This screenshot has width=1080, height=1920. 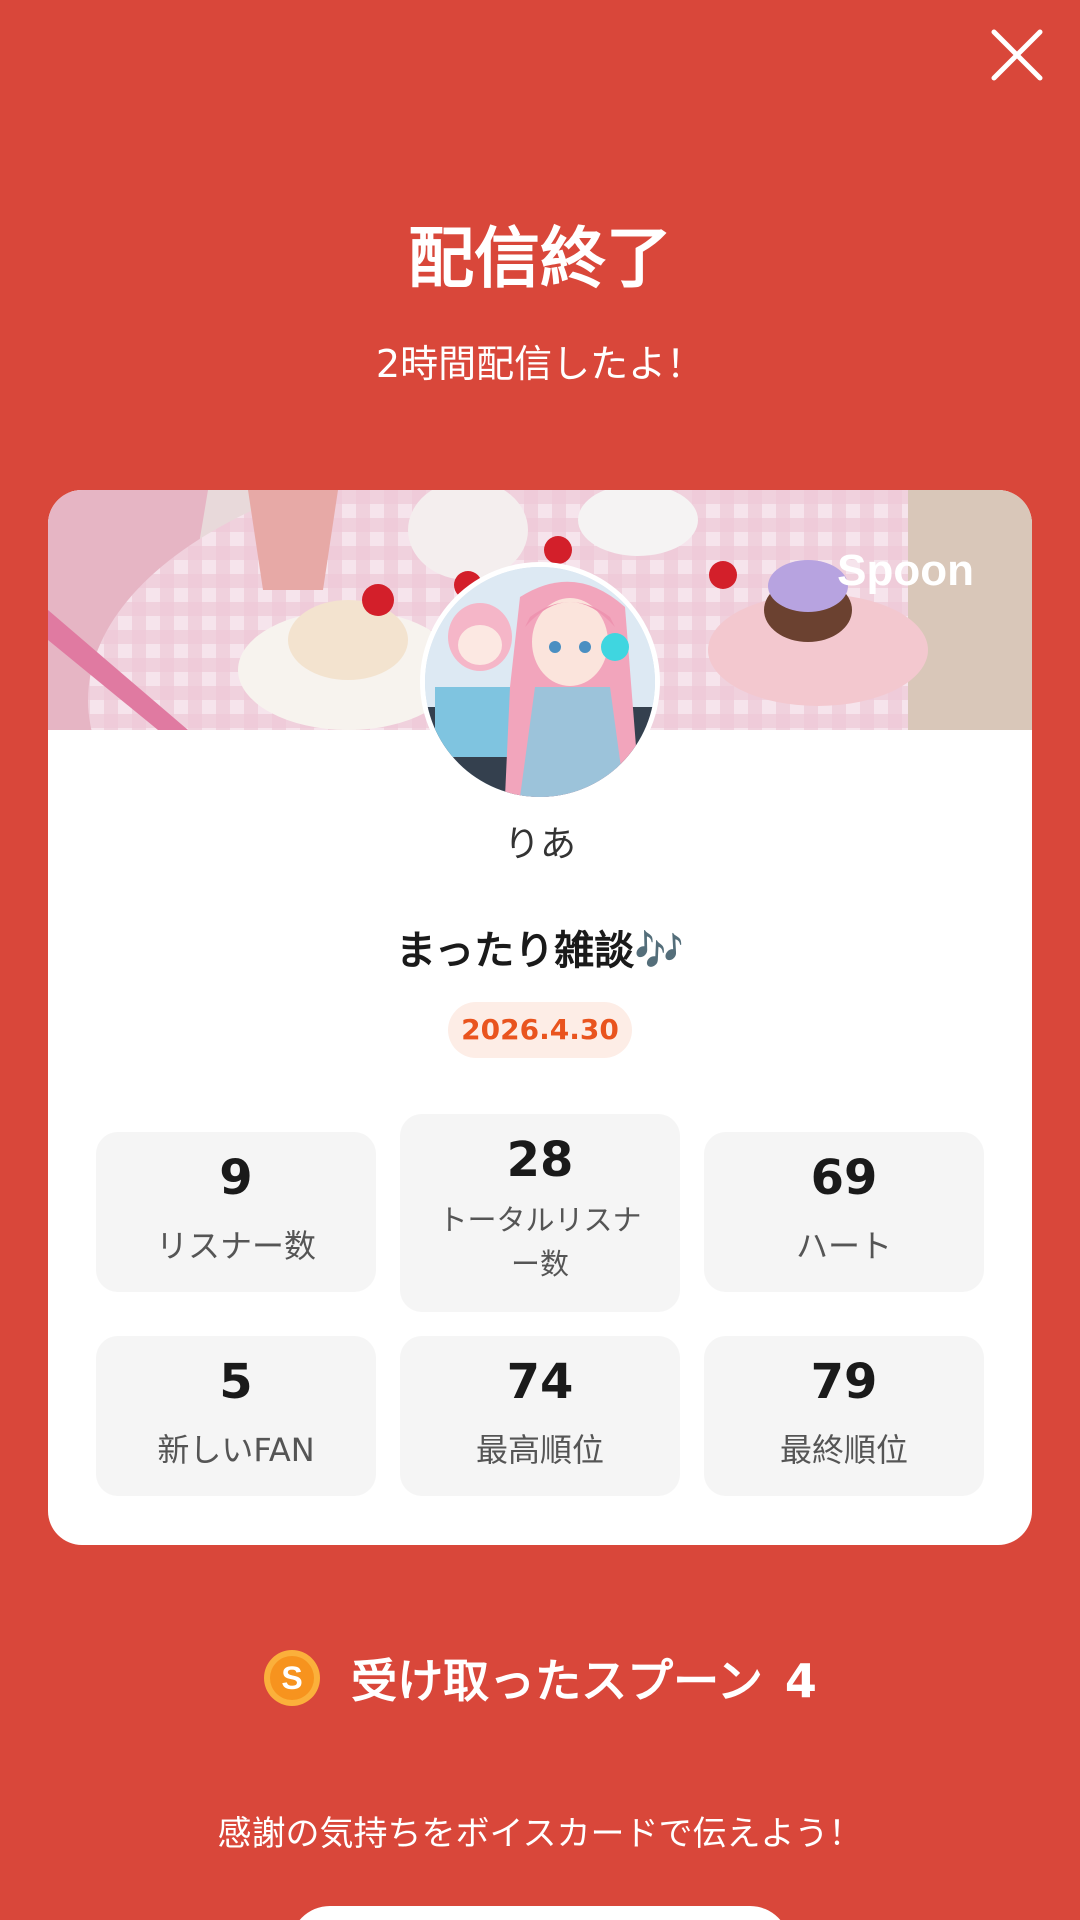 What do you see at coordinates (540, 1382) in the screenshot?
I see `stat-value: 74` at bounding box center [540, 1382].